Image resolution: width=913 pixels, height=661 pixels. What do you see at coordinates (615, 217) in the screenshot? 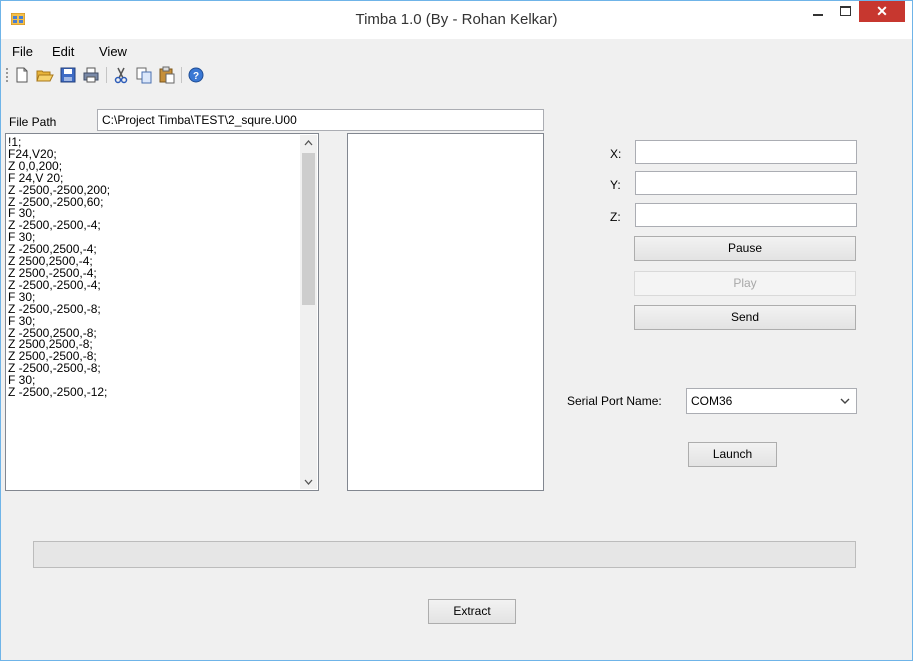
I see `z-label: Z:` at bounding box center [615, 217].